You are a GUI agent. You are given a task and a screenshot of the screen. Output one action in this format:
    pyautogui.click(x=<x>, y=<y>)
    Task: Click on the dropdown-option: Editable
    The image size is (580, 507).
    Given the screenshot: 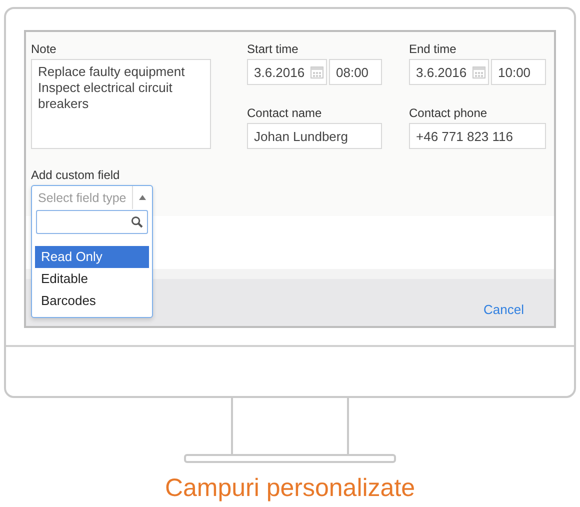 What is the action you would take?
    pyautogui.click(x=92, y=279)
    